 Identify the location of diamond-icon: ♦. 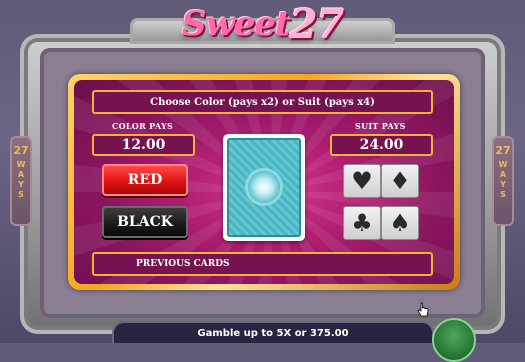
(400, 181).